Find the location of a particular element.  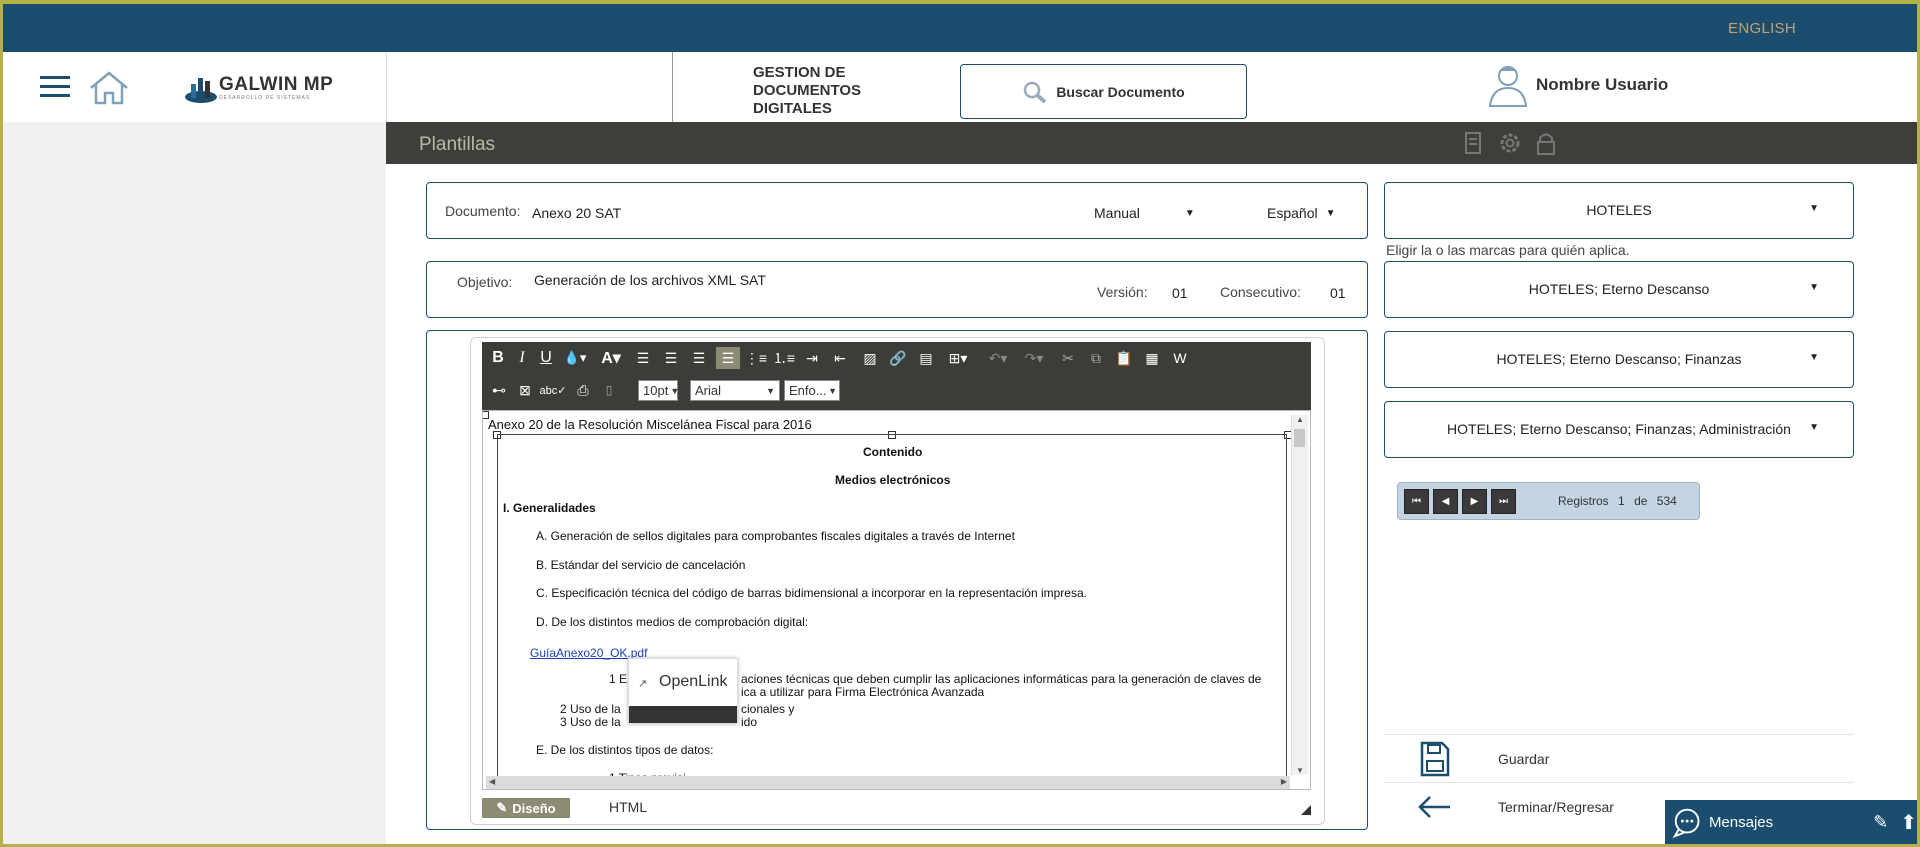

align-justify-icon: ☰ is located at coordinates (728, 358).